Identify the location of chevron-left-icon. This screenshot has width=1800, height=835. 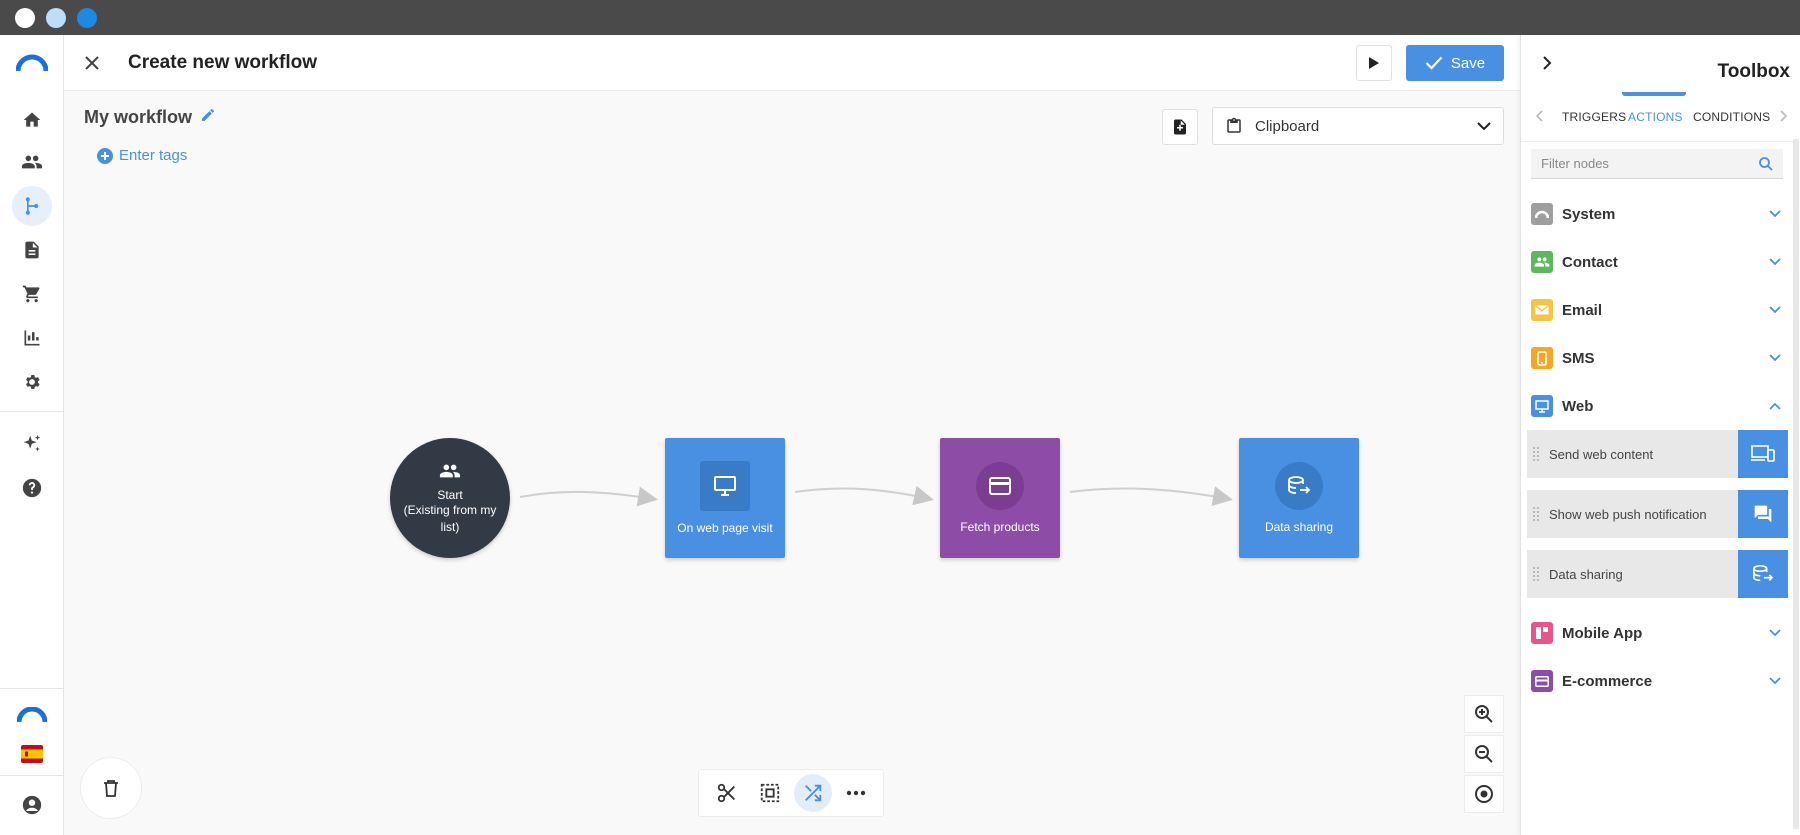
(1539, 116).